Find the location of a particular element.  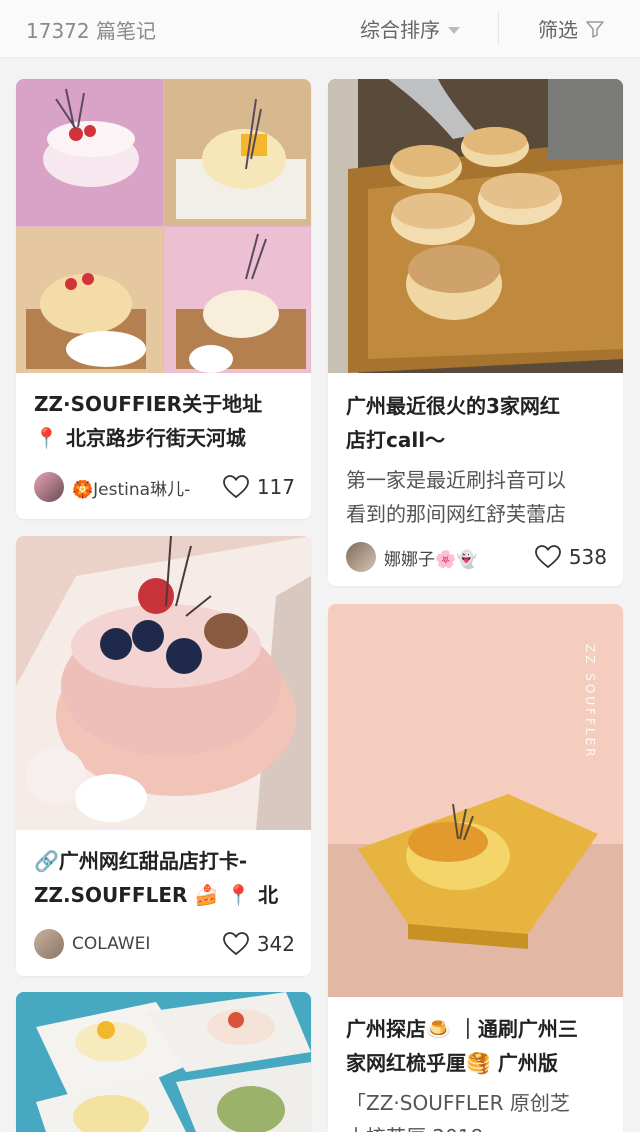

cake-collage-image is located at coordinates (163, 226).